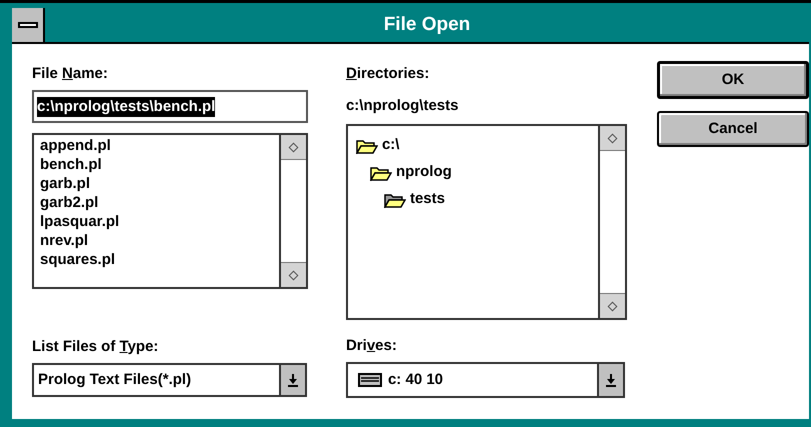 This screenshot has height=427, width=811. Describe the element at coordinates (71, 164) in the screenshot. I see `file-item: bench.pl` at that location.